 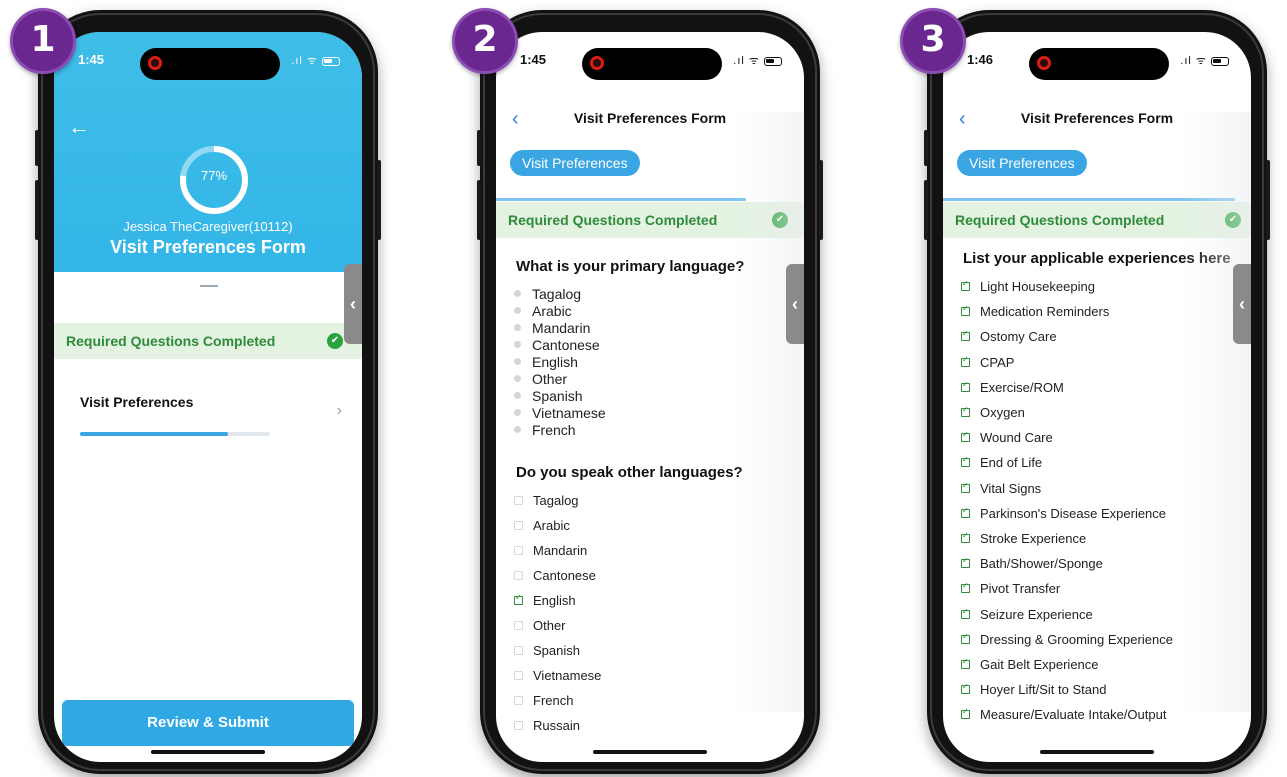 I want to click on checkbox-option: Gait Belt Experience, so click(x=1067, y=664).